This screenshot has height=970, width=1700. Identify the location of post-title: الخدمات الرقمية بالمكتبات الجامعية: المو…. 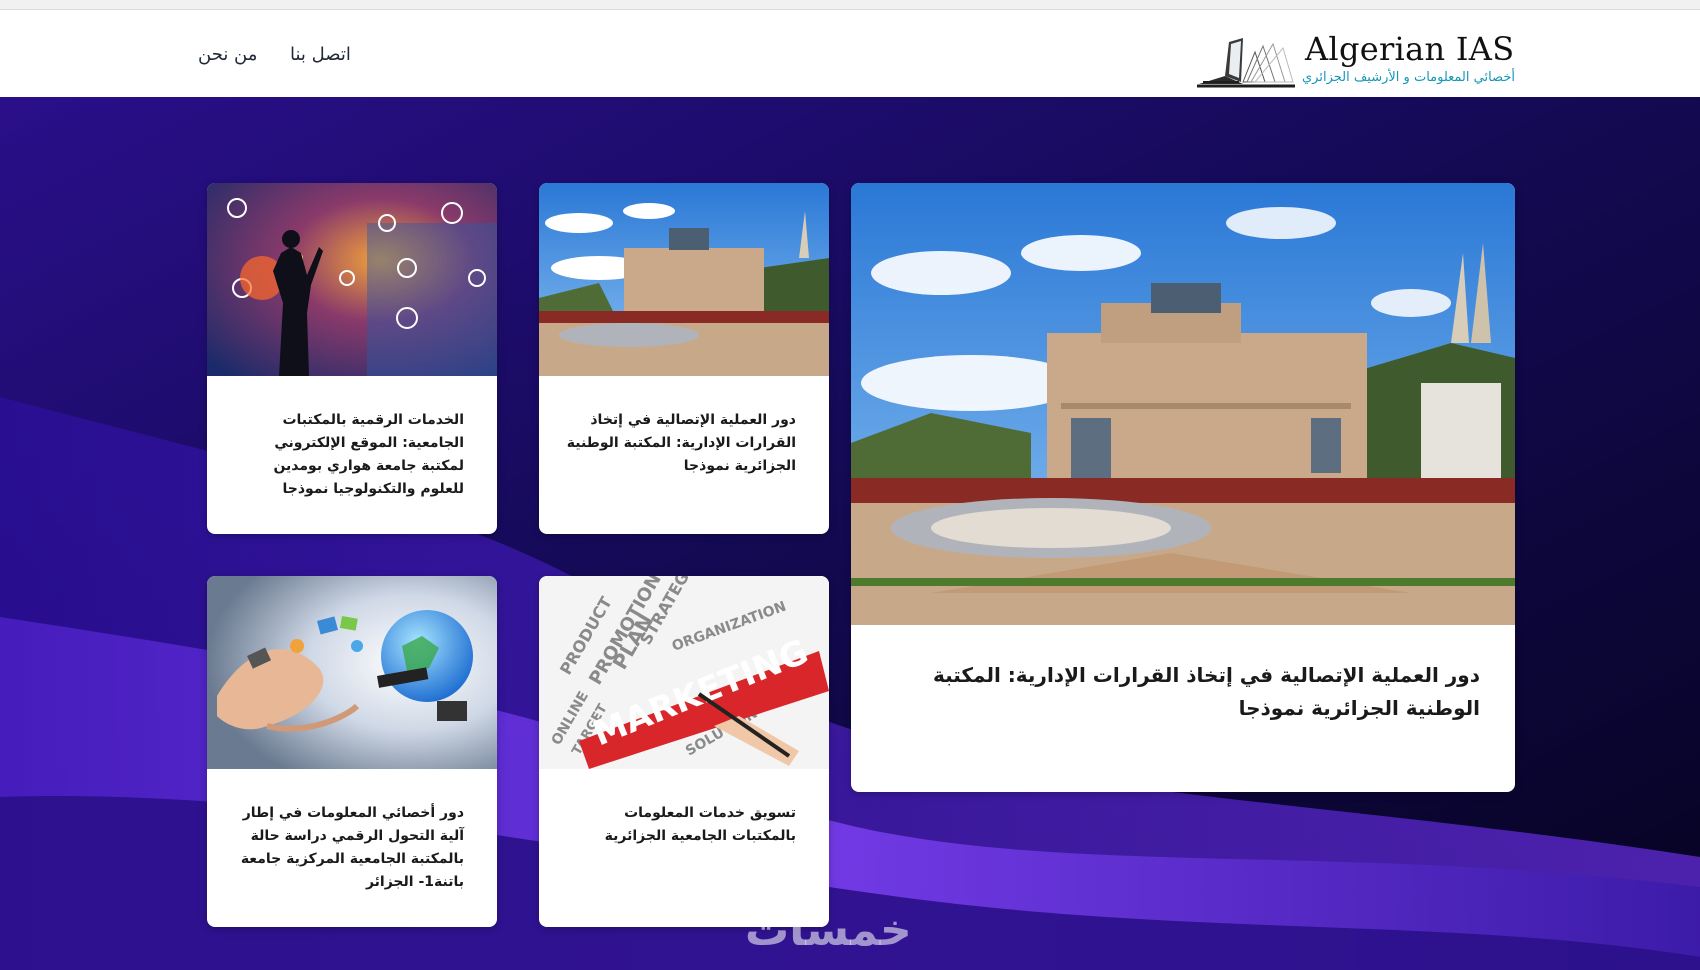
(349, 455).